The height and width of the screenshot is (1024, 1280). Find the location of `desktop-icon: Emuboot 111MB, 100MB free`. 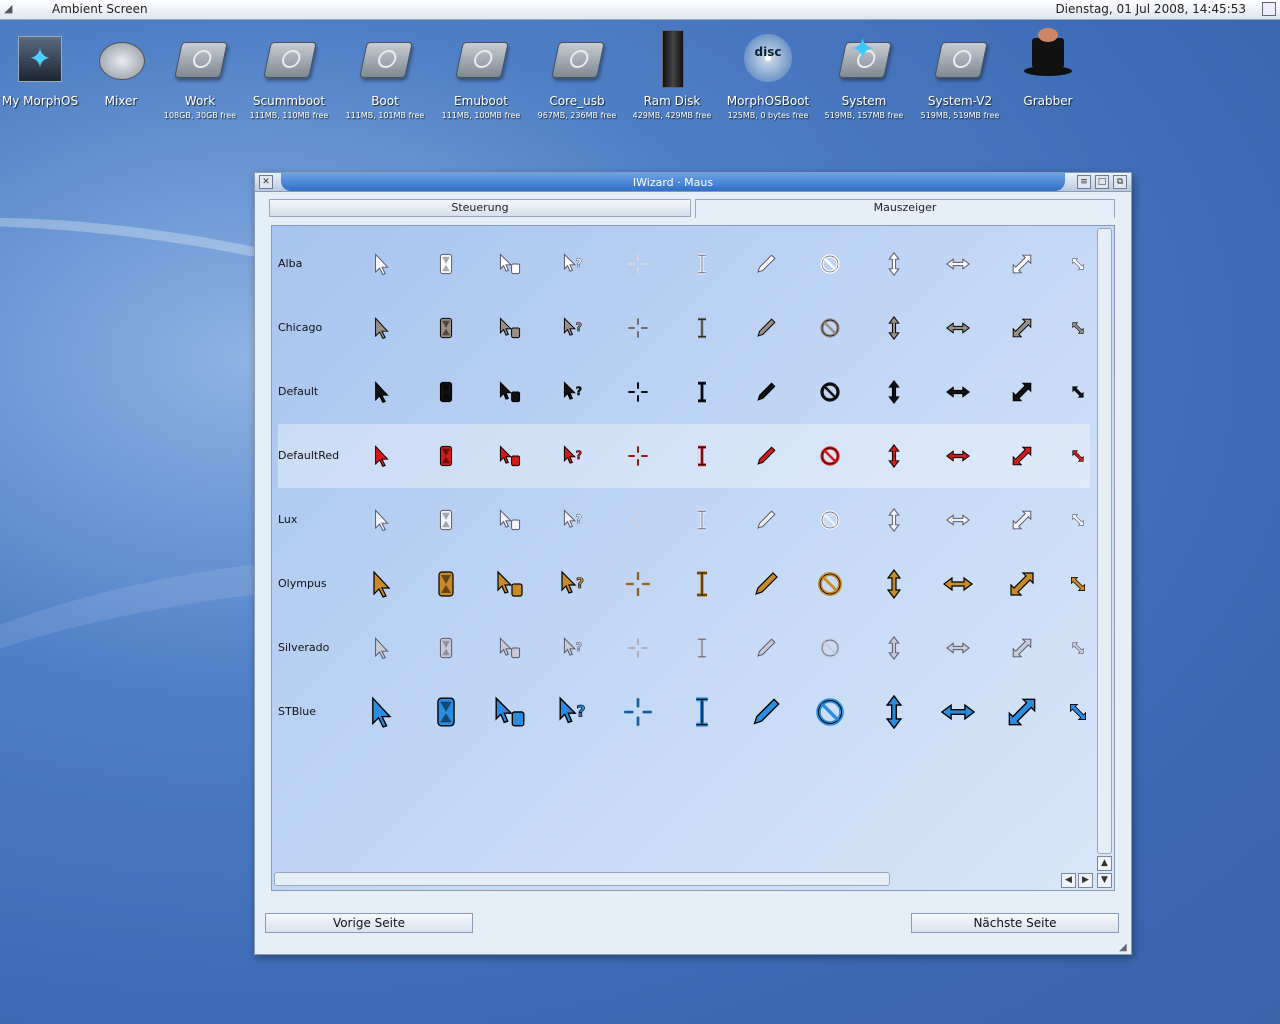

desktop-icon: Emuboot 111MB, 100MB free is located at coordinates (481, 74).